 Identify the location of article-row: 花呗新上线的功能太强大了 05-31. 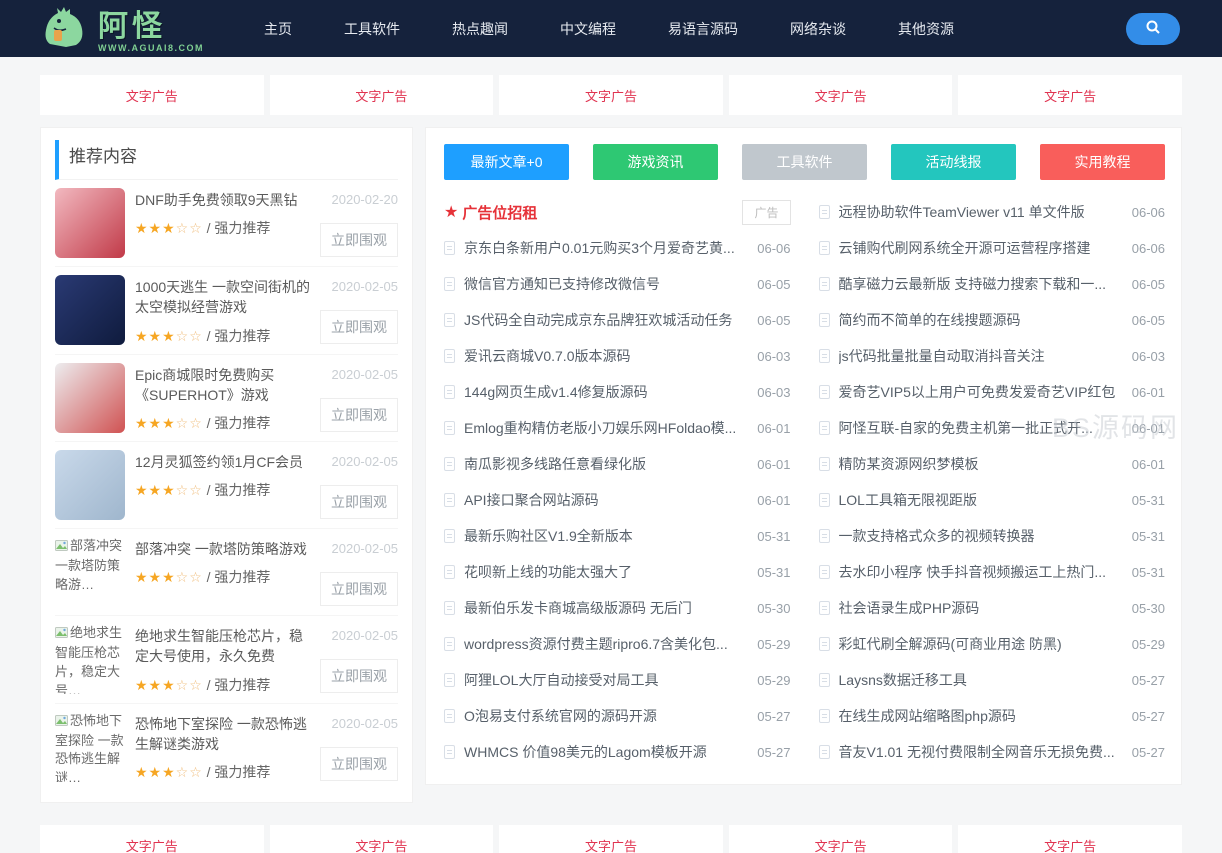
(617, 572).